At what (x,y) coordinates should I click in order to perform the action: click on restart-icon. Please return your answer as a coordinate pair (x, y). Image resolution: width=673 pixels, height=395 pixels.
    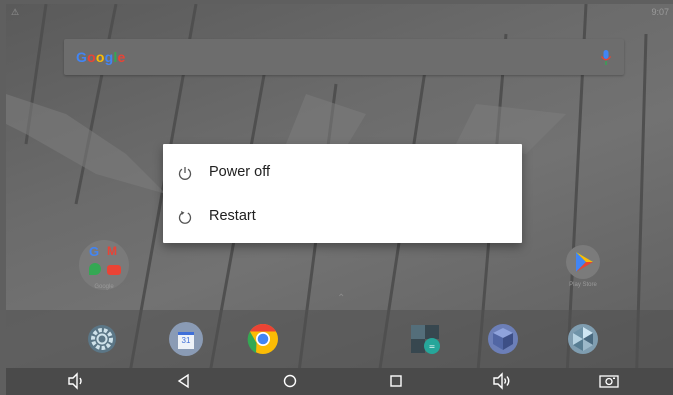
    Looking at the image, I should click on (185, 217).